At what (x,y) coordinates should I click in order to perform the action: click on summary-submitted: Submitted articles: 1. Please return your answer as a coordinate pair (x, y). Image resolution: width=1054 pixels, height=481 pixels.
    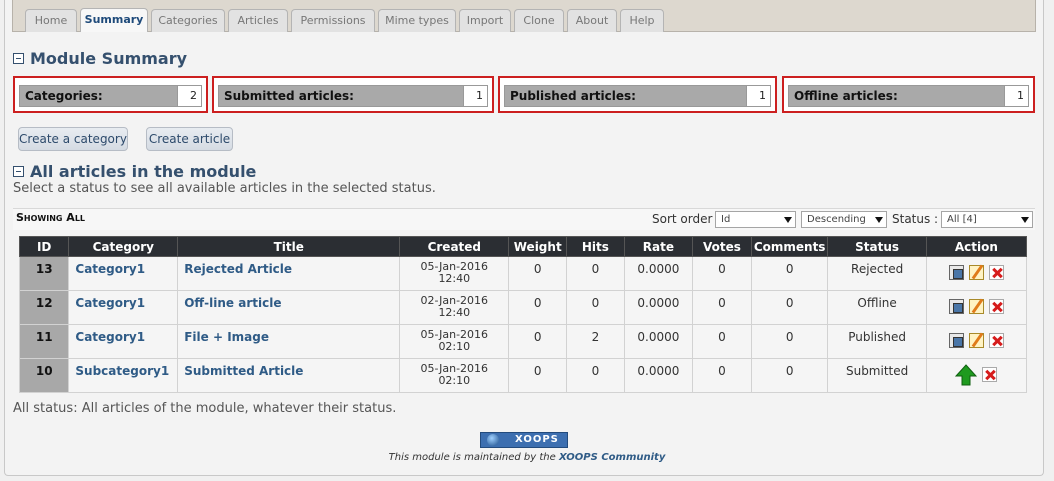
    Looking at the image, I should click on (353, 94).